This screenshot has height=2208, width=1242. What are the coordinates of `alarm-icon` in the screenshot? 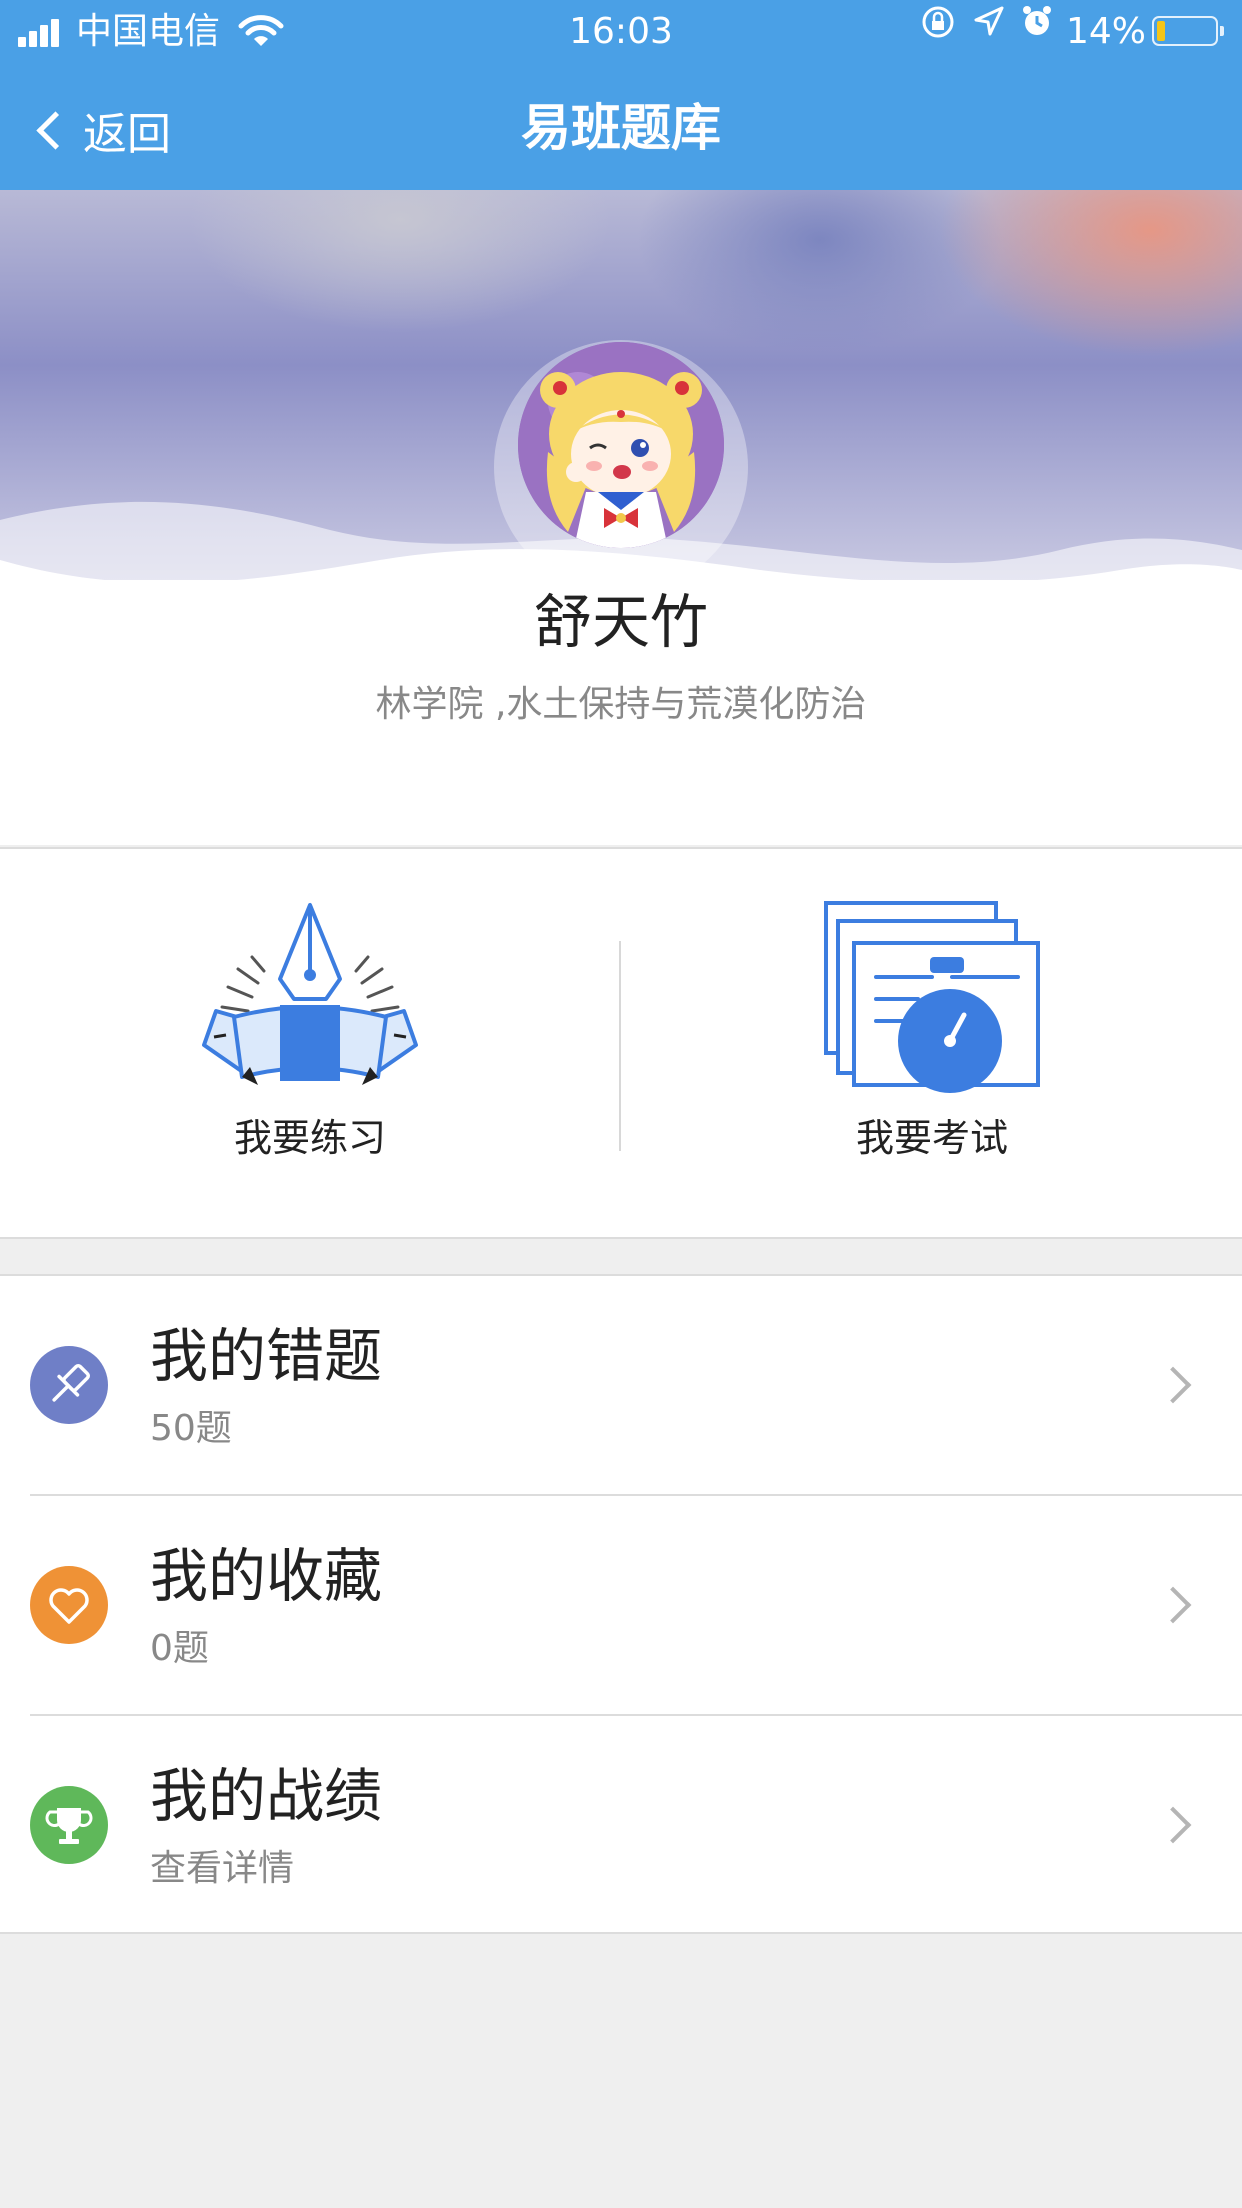 It's located at (1037, 20).